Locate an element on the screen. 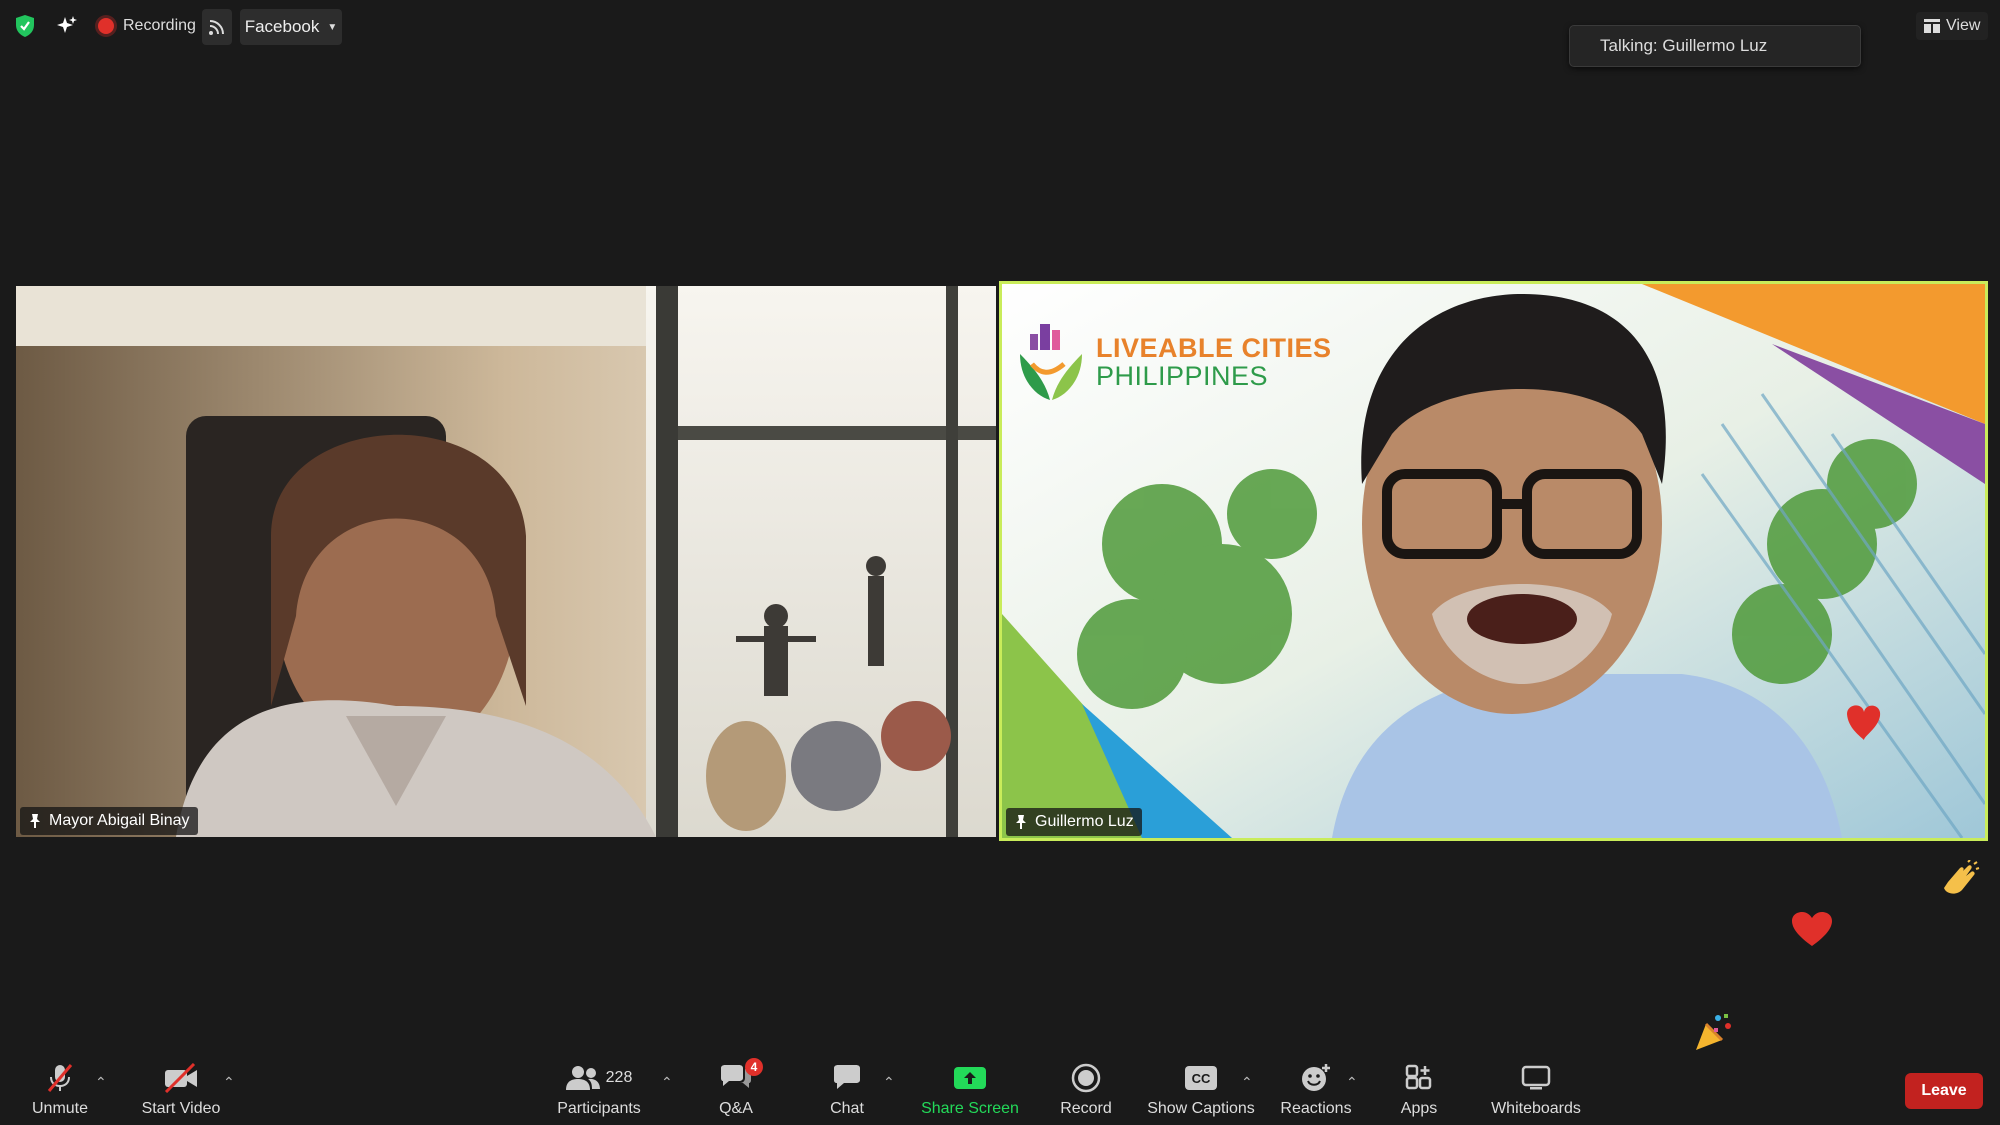 This screenshot has height=1125, width=2000. participant-name: Mayor Abigail Binay is located at coordinates (119, 820).